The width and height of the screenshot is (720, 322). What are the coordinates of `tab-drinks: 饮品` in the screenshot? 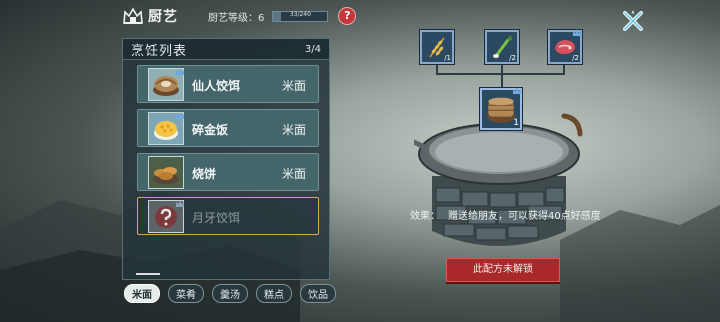 It's located at (318, 293).